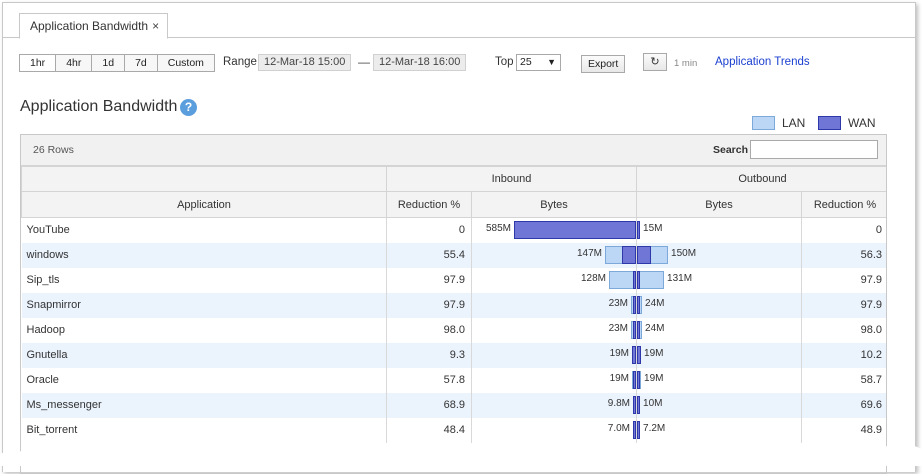 This screenshot has height=474, width=922. What do you see at coordinates (38, 63) in the screenshot?
I see `range-1hr-button: 1hr` at bounding box center [38, 63].